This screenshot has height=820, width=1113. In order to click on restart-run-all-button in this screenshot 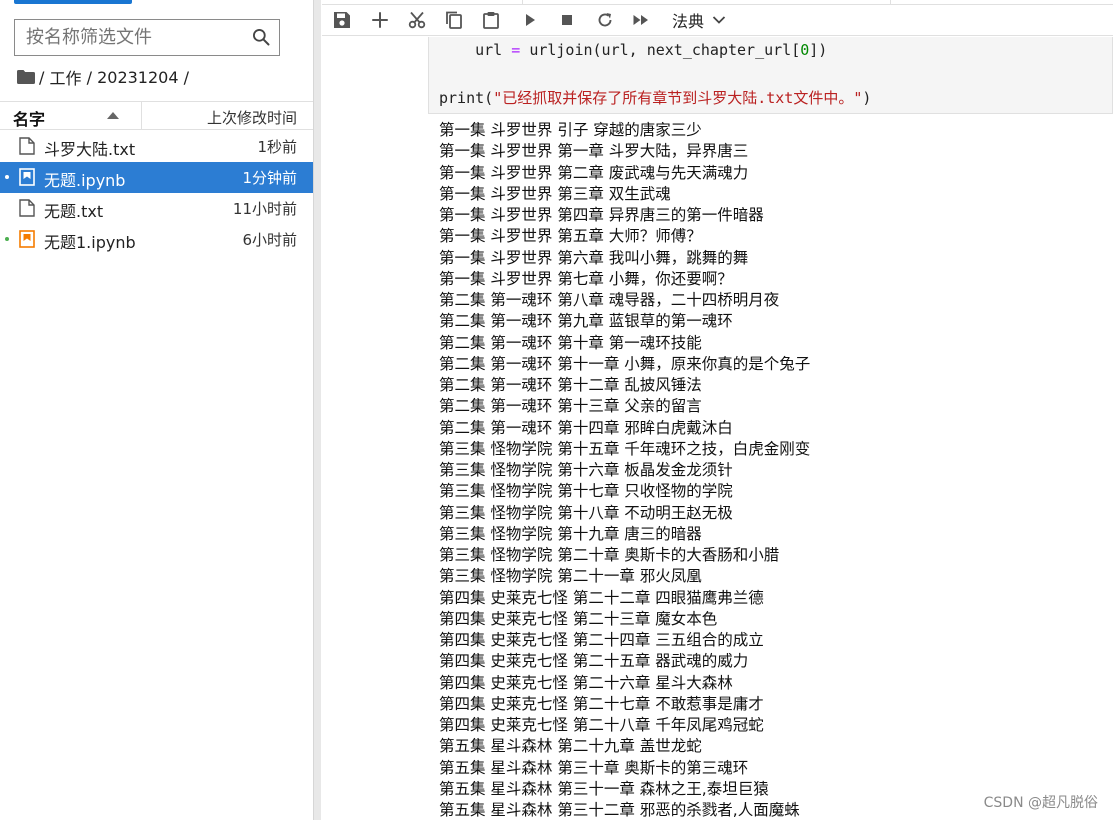, I will do `click(641, 20)`.